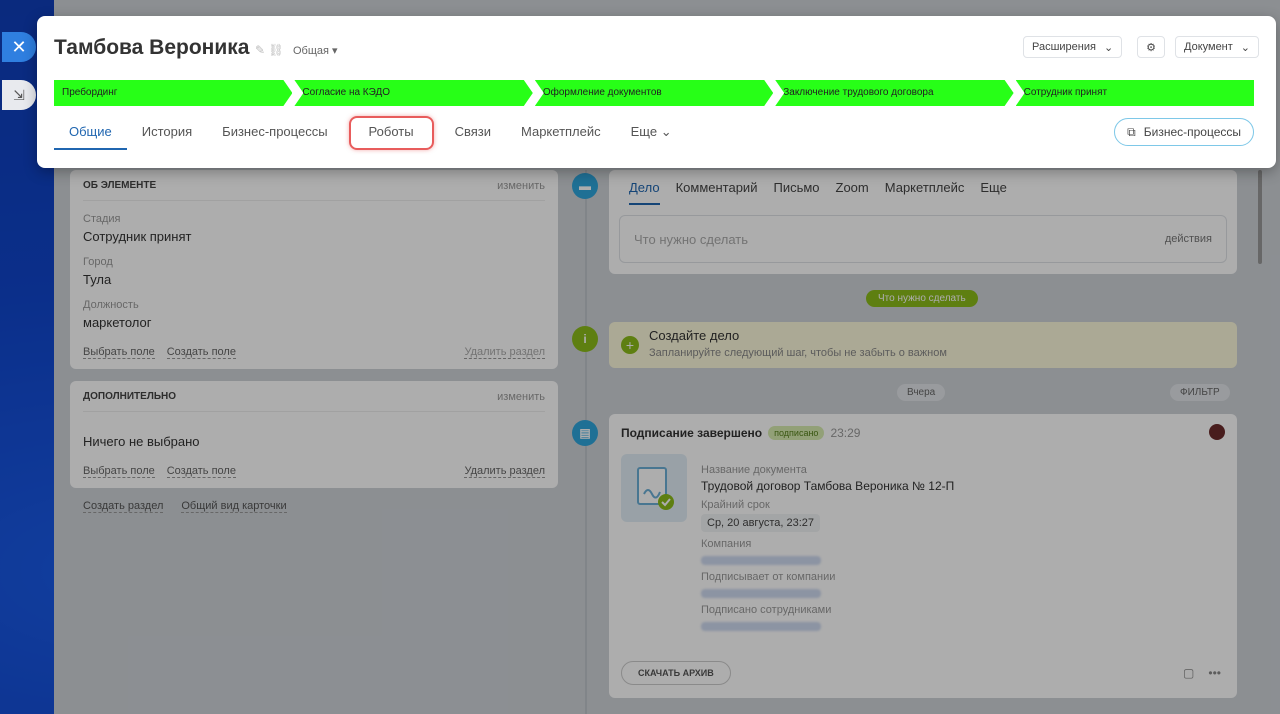 The image size is (1280, 714). Describe the element at coordinates (1064, 47) in the screenshot. I see `extensions-label: Расширения` at that location.